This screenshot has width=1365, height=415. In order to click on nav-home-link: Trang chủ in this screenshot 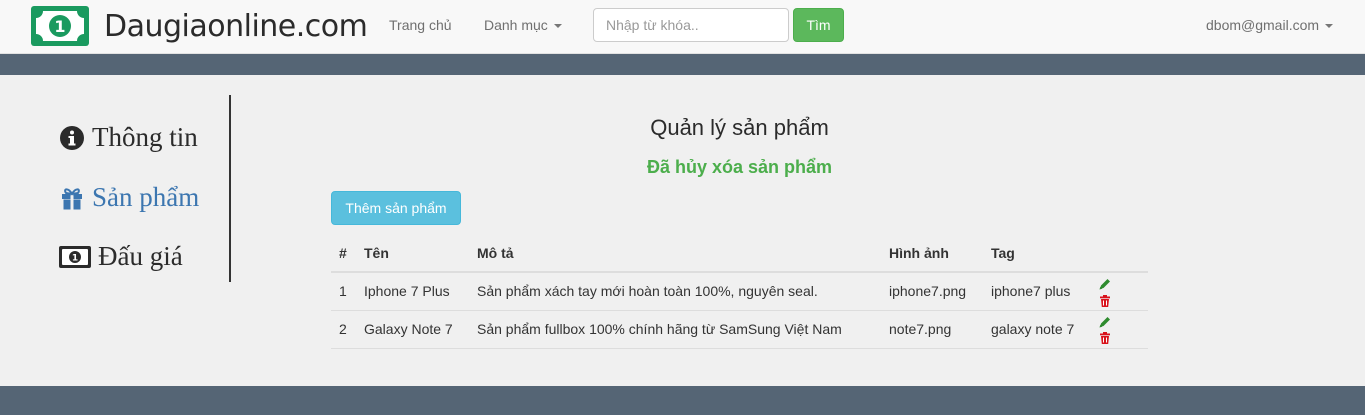, I will do `click(420, 25)`.